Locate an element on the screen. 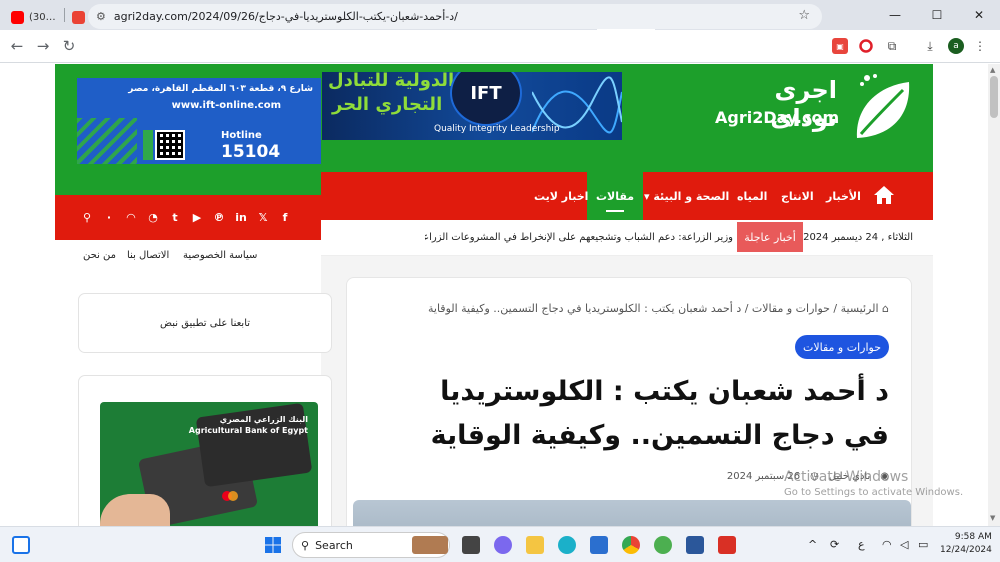 This screenshot has width=1000, height=562. ad-hotline-label: Hotline is located at coordinates (241, 135).